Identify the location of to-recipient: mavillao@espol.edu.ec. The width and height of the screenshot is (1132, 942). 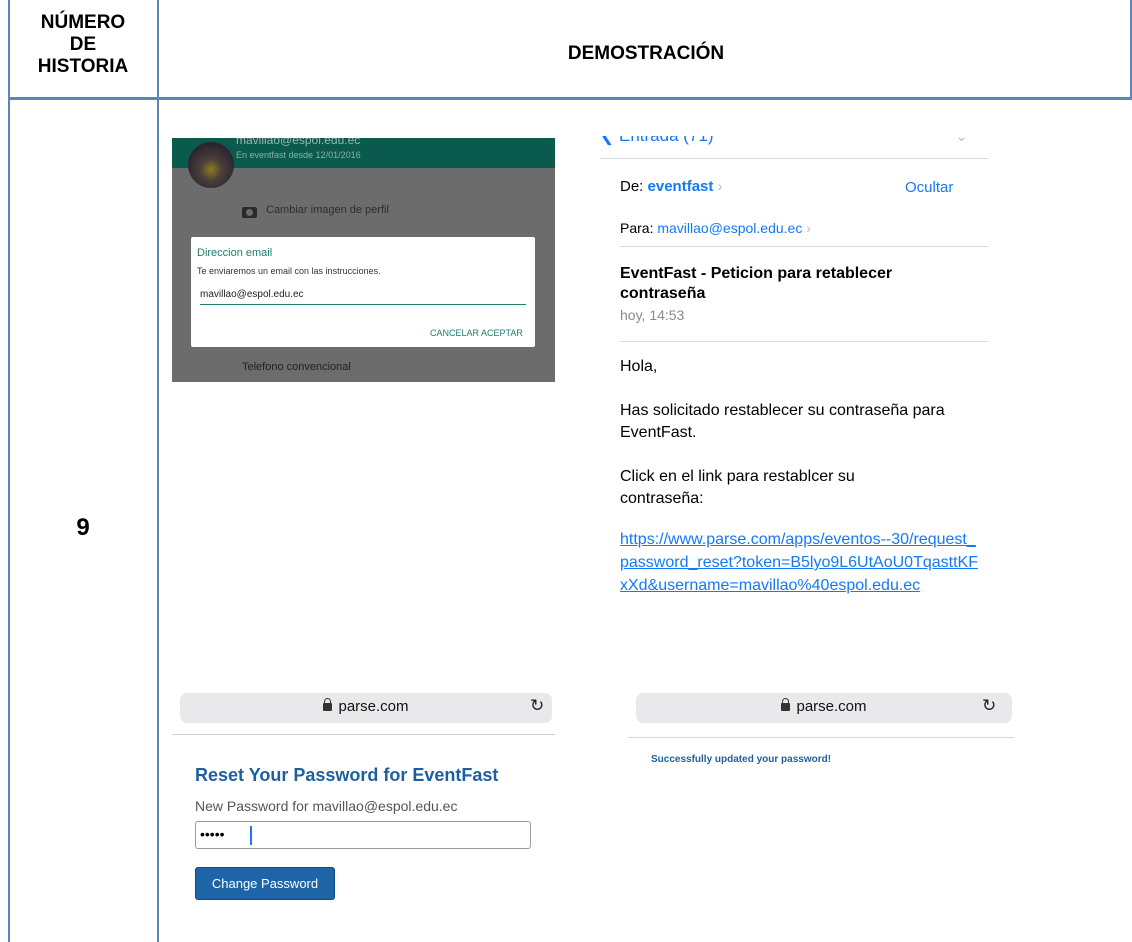
(729, 228).